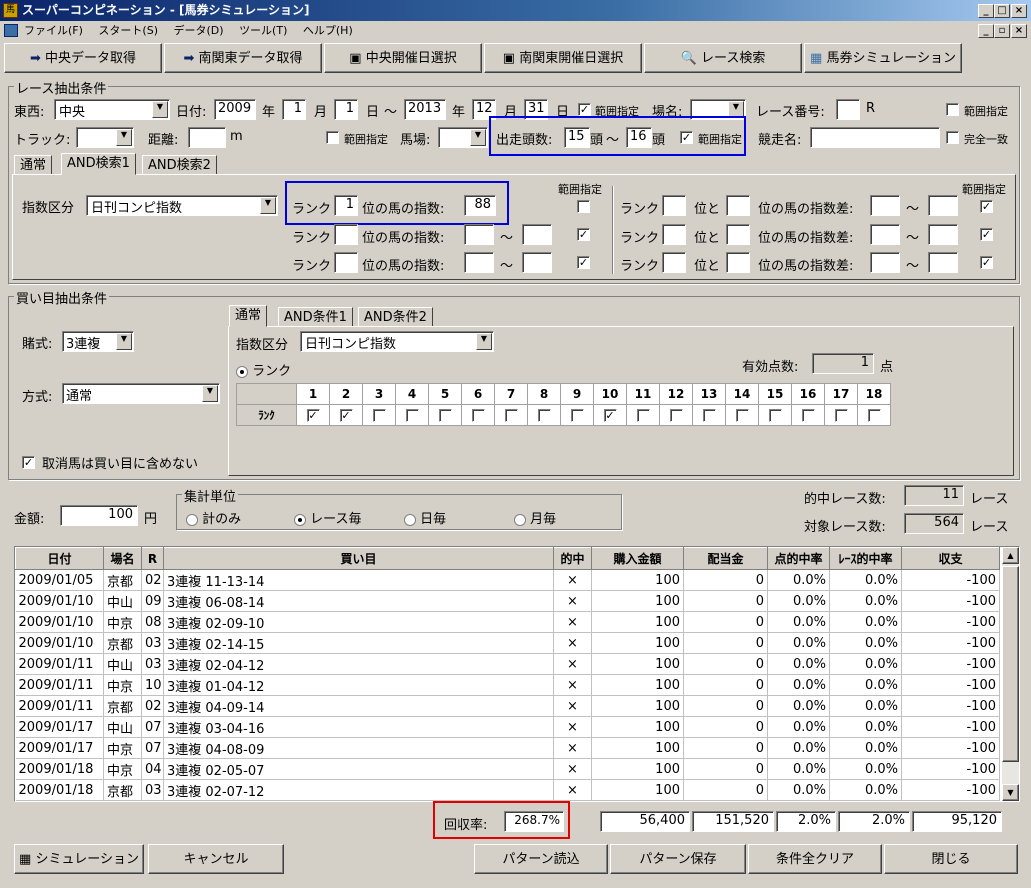 This screenshot has height=888, width=1031. I want to click on scroll-down-icon: ▼, so click(1010, 792).